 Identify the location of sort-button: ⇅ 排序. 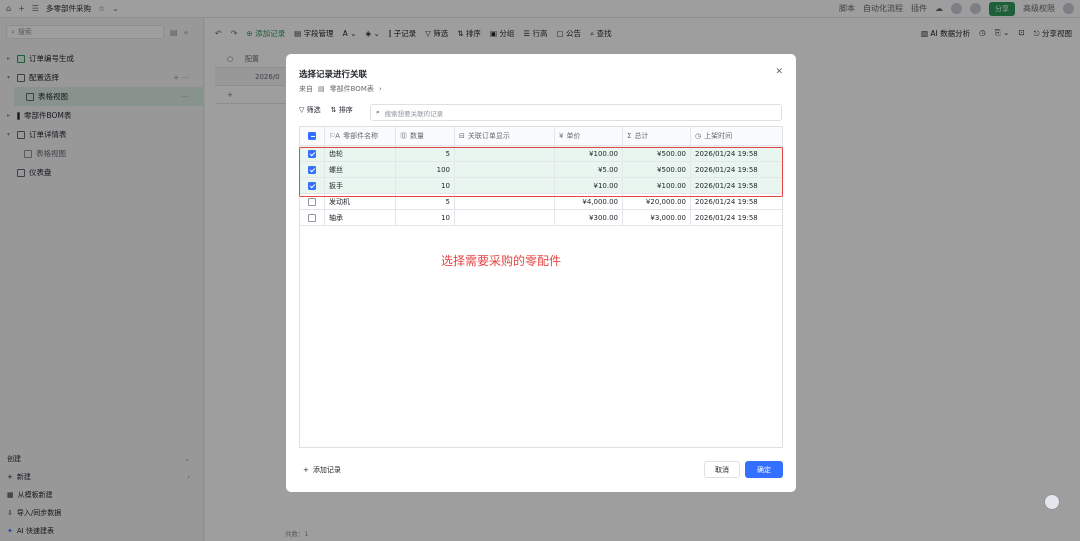
(342, 110).